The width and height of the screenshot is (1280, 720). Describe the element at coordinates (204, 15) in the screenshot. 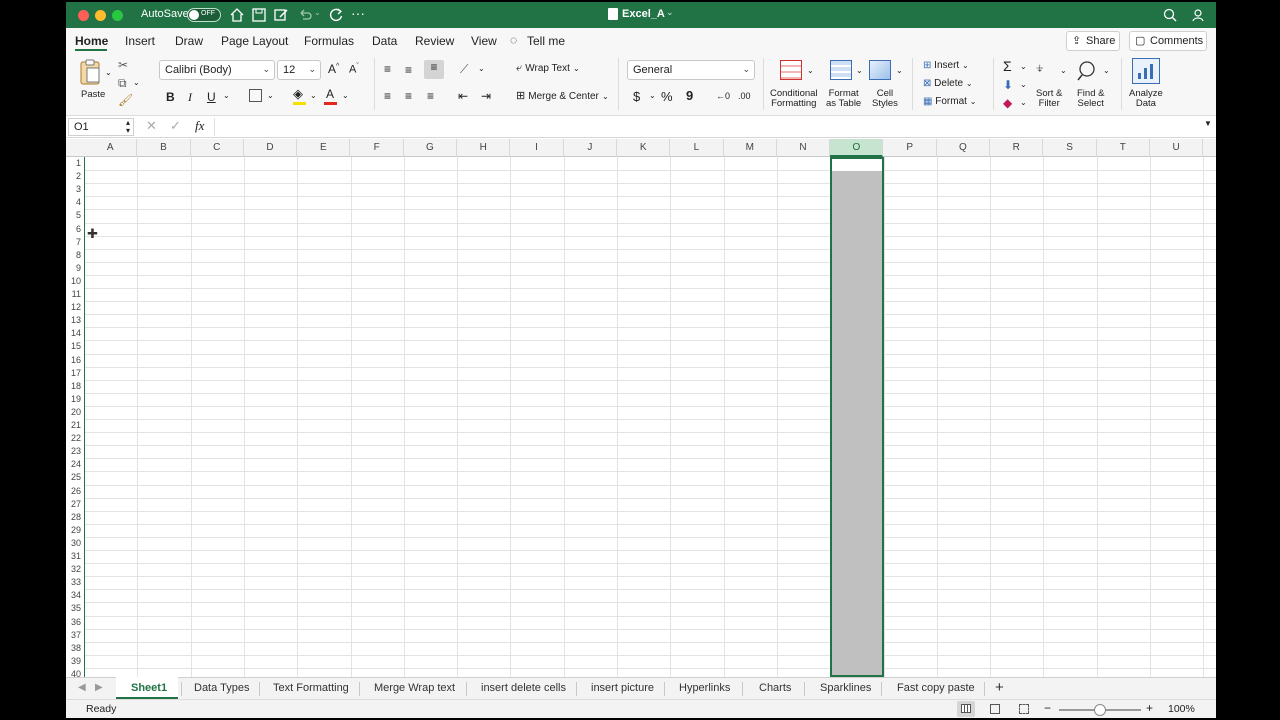

I see `autosave-toggle: OFF` at that location.